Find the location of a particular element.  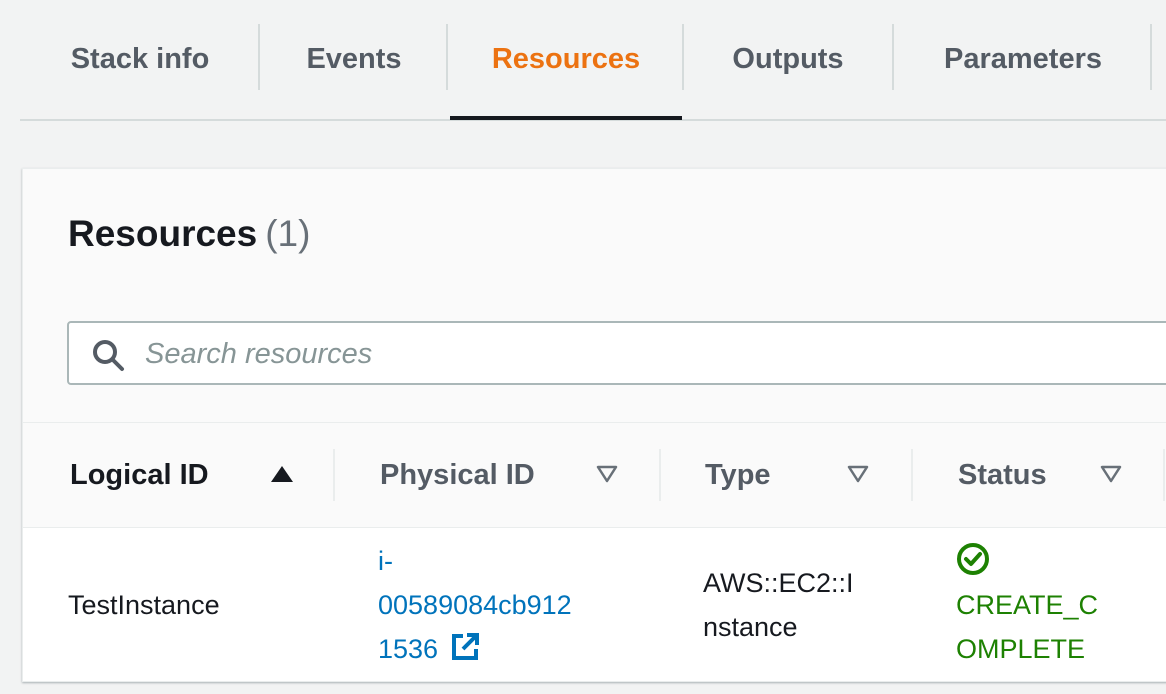

panel-title-text: Resources is located at coordinates (163, 233).